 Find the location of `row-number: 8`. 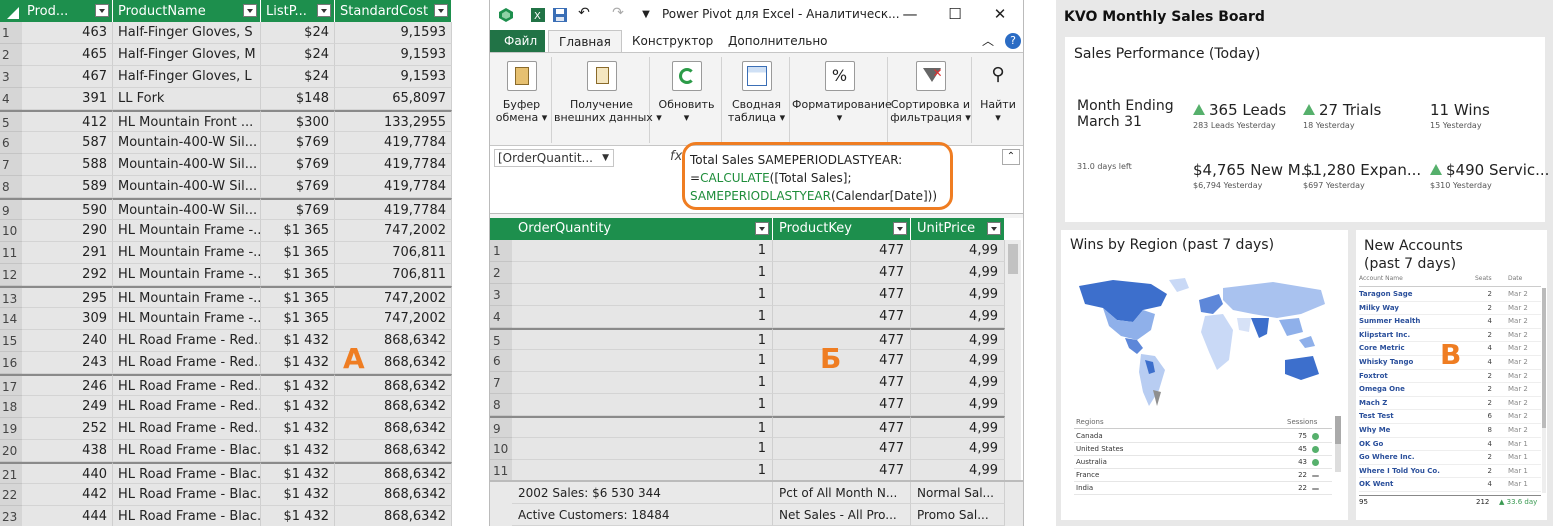

row-number: 8 is located at coordinates (501, 405).